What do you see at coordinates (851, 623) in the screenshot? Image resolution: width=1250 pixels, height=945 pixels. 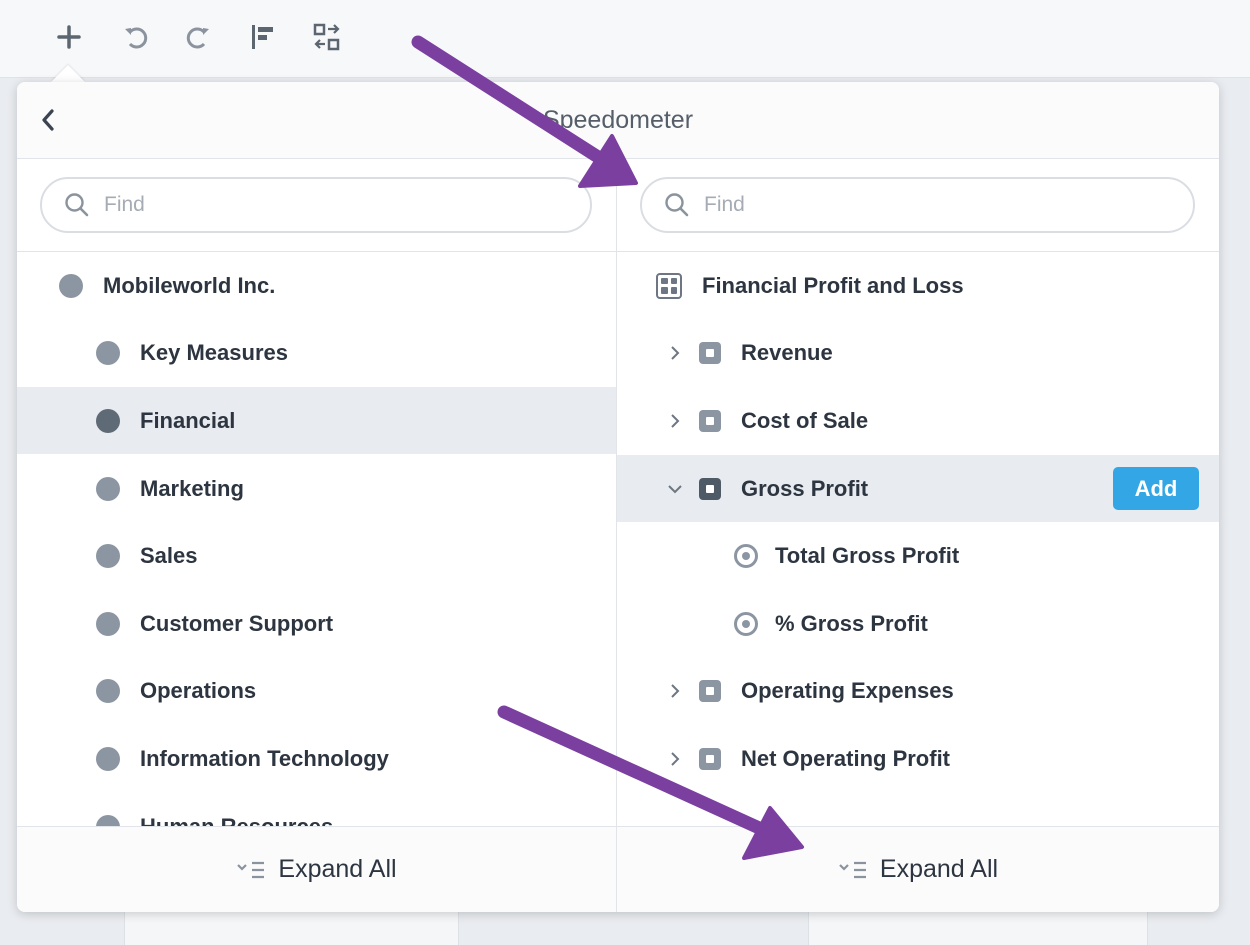 I see `tree-item-label: % Gross Profit` at bounding box center [851, 623].